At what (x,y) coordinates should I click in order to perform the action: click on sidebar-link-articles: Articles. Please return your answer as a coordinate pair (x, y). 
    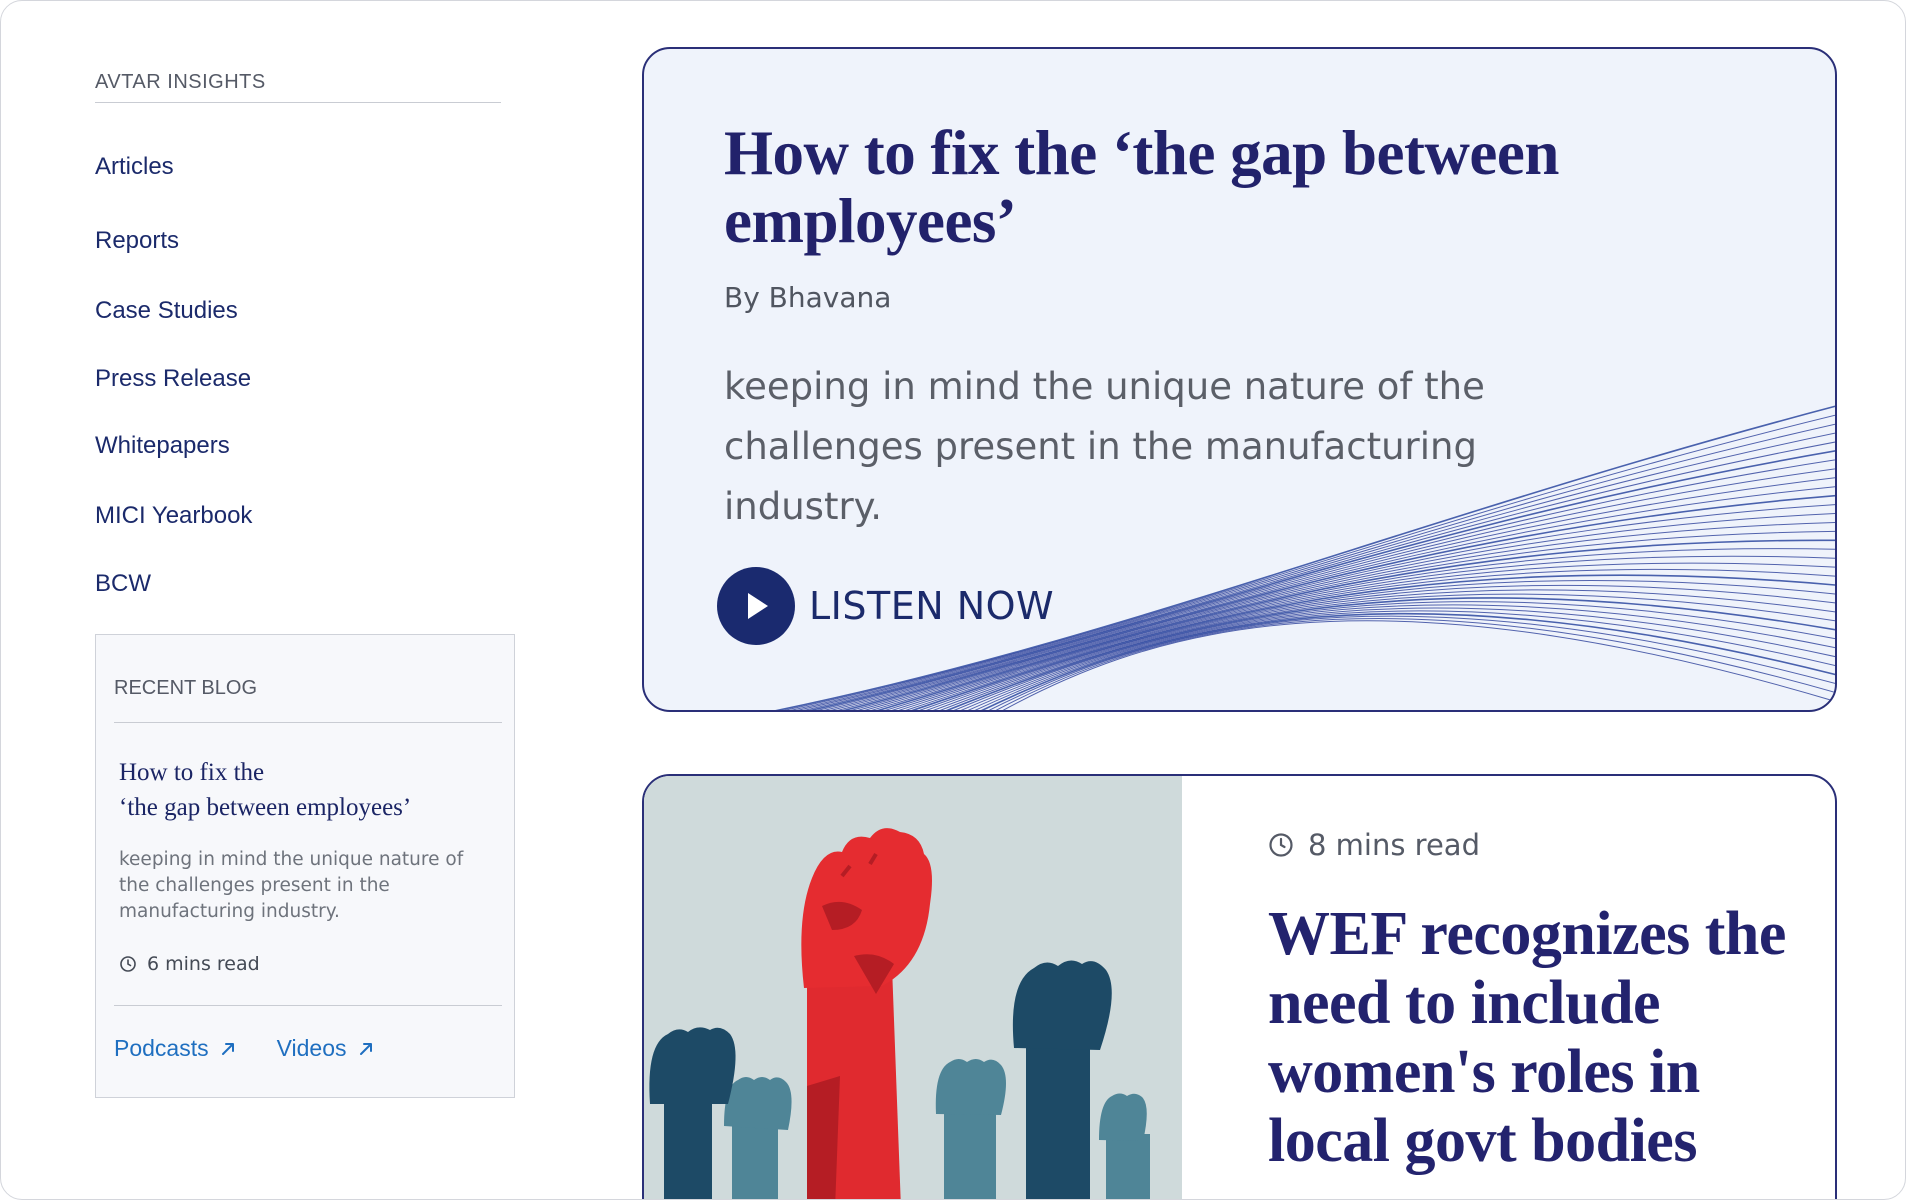
    Looking at the image, I should click on (134, 166).